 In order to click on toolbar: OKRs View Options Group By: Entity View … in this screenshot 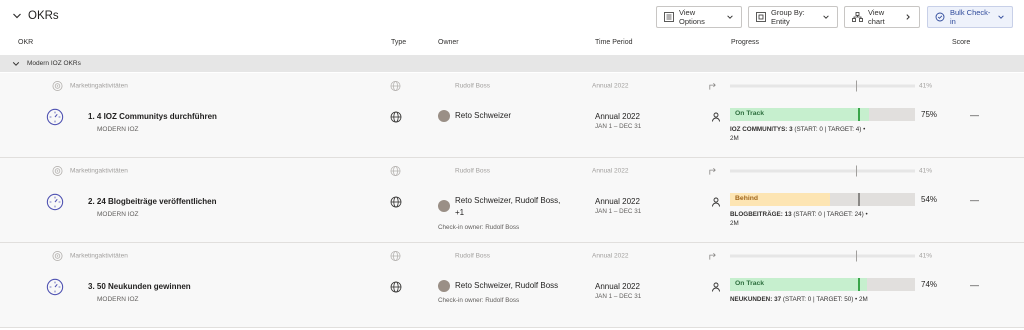, I will do `click(512, 18)`.